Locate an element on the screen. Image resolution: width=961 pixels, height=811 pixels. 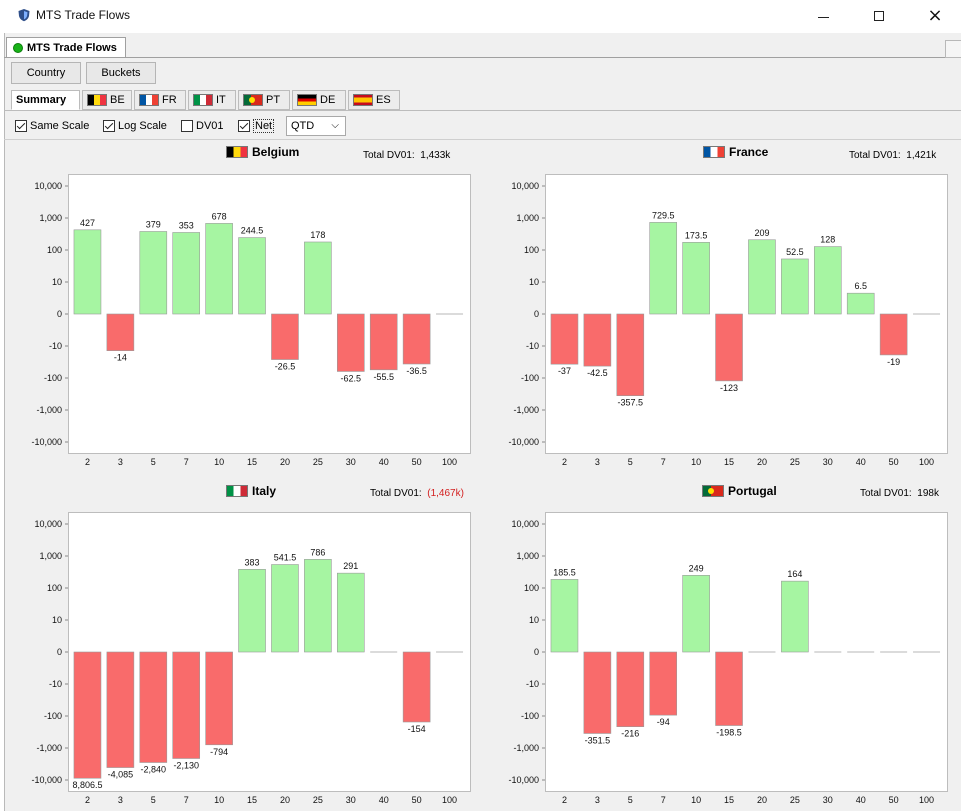
tab-summary-label: Summary is located at coordinates (41, 100).